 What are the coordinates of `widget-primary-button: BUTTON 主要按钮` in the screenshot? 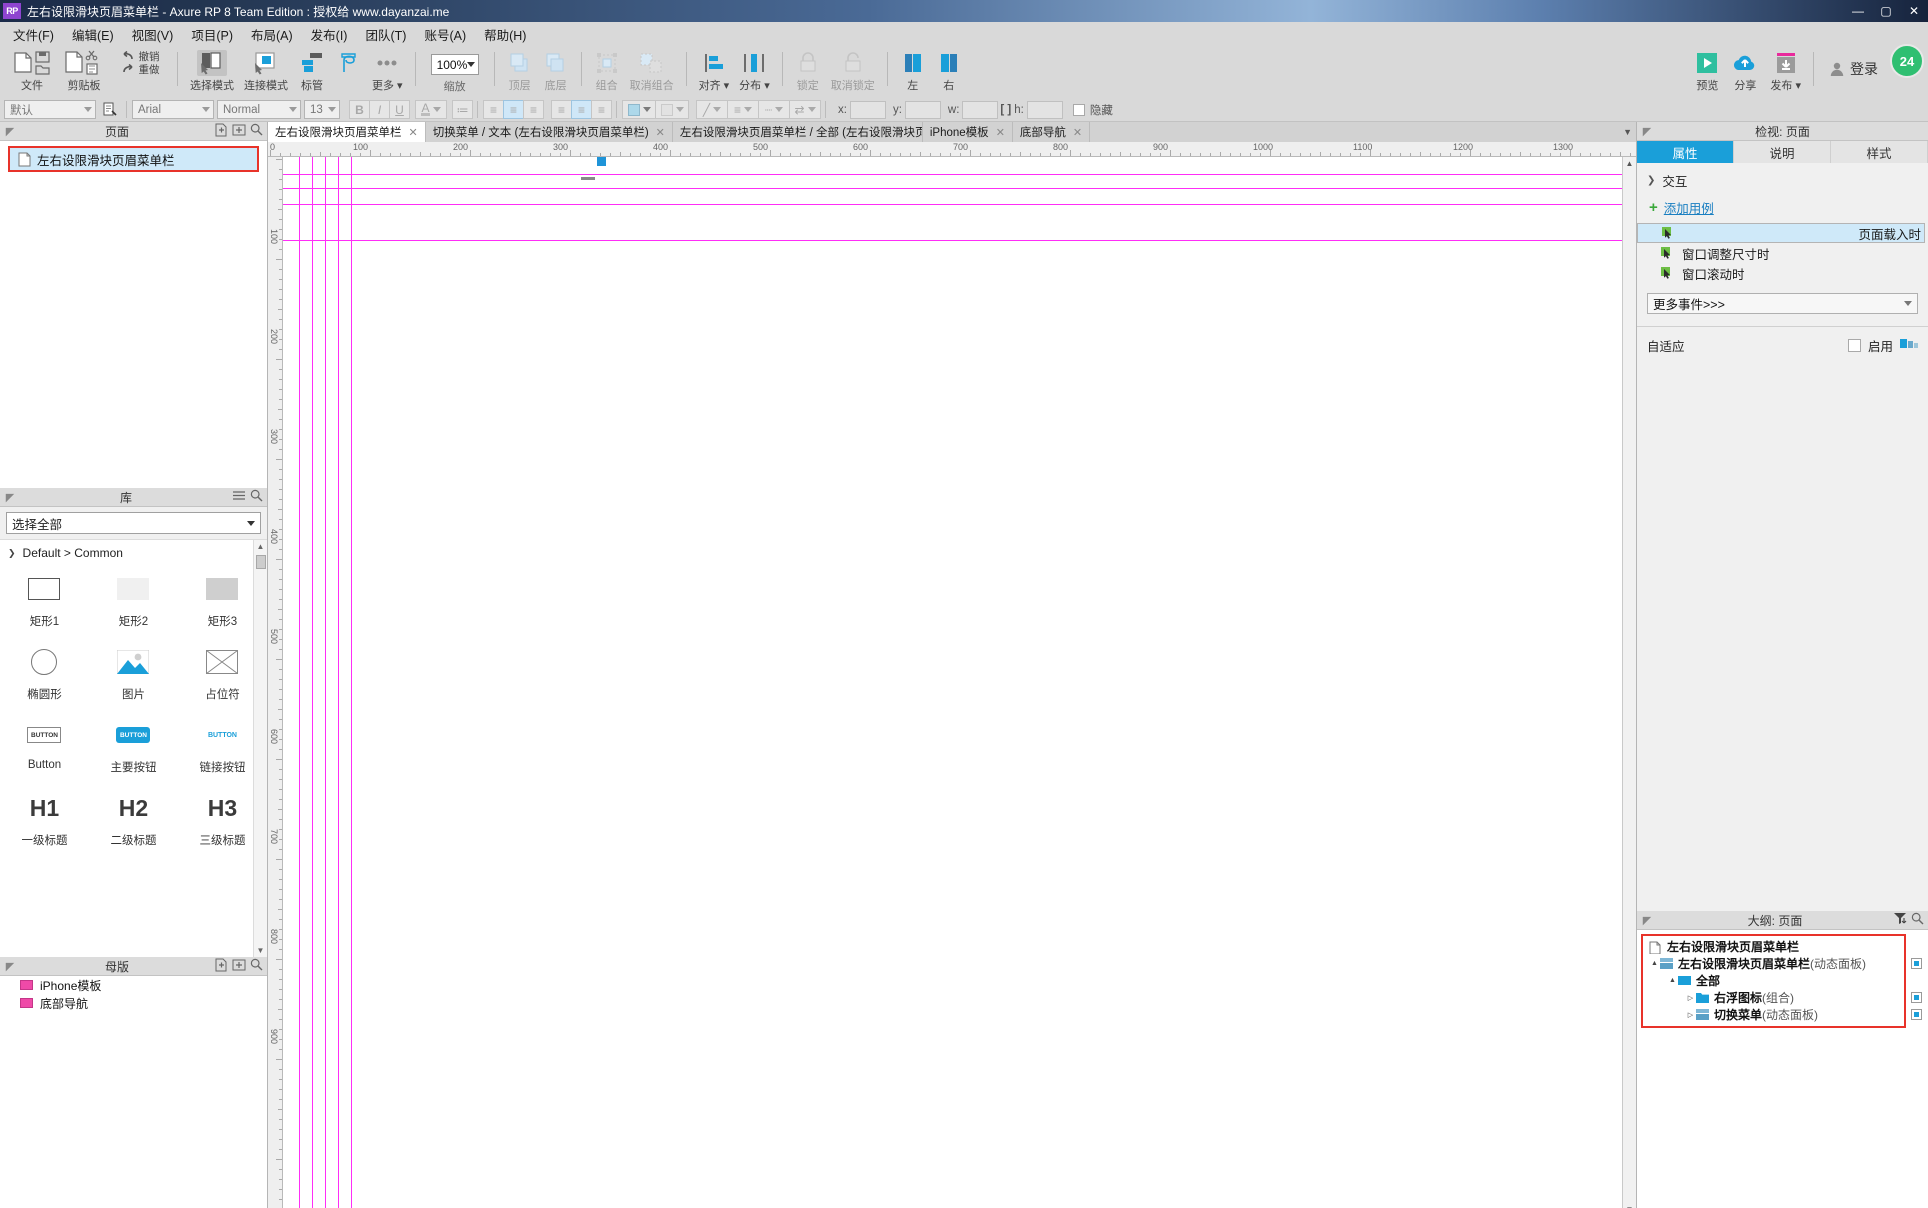 It's located at (133, 745).